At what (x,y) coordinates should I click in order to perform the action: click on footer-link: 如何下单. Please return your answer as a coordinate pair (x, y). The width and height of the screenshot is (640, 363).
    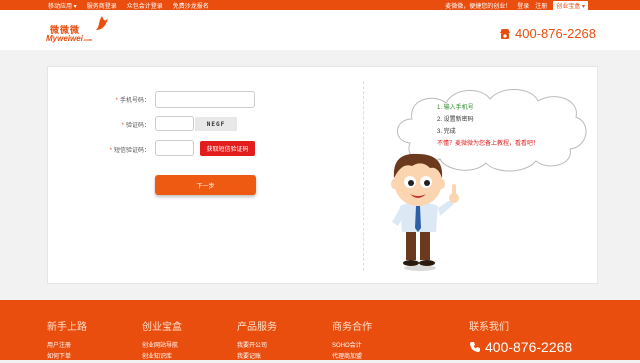
    Looking at the image, I should click on (67, 357).